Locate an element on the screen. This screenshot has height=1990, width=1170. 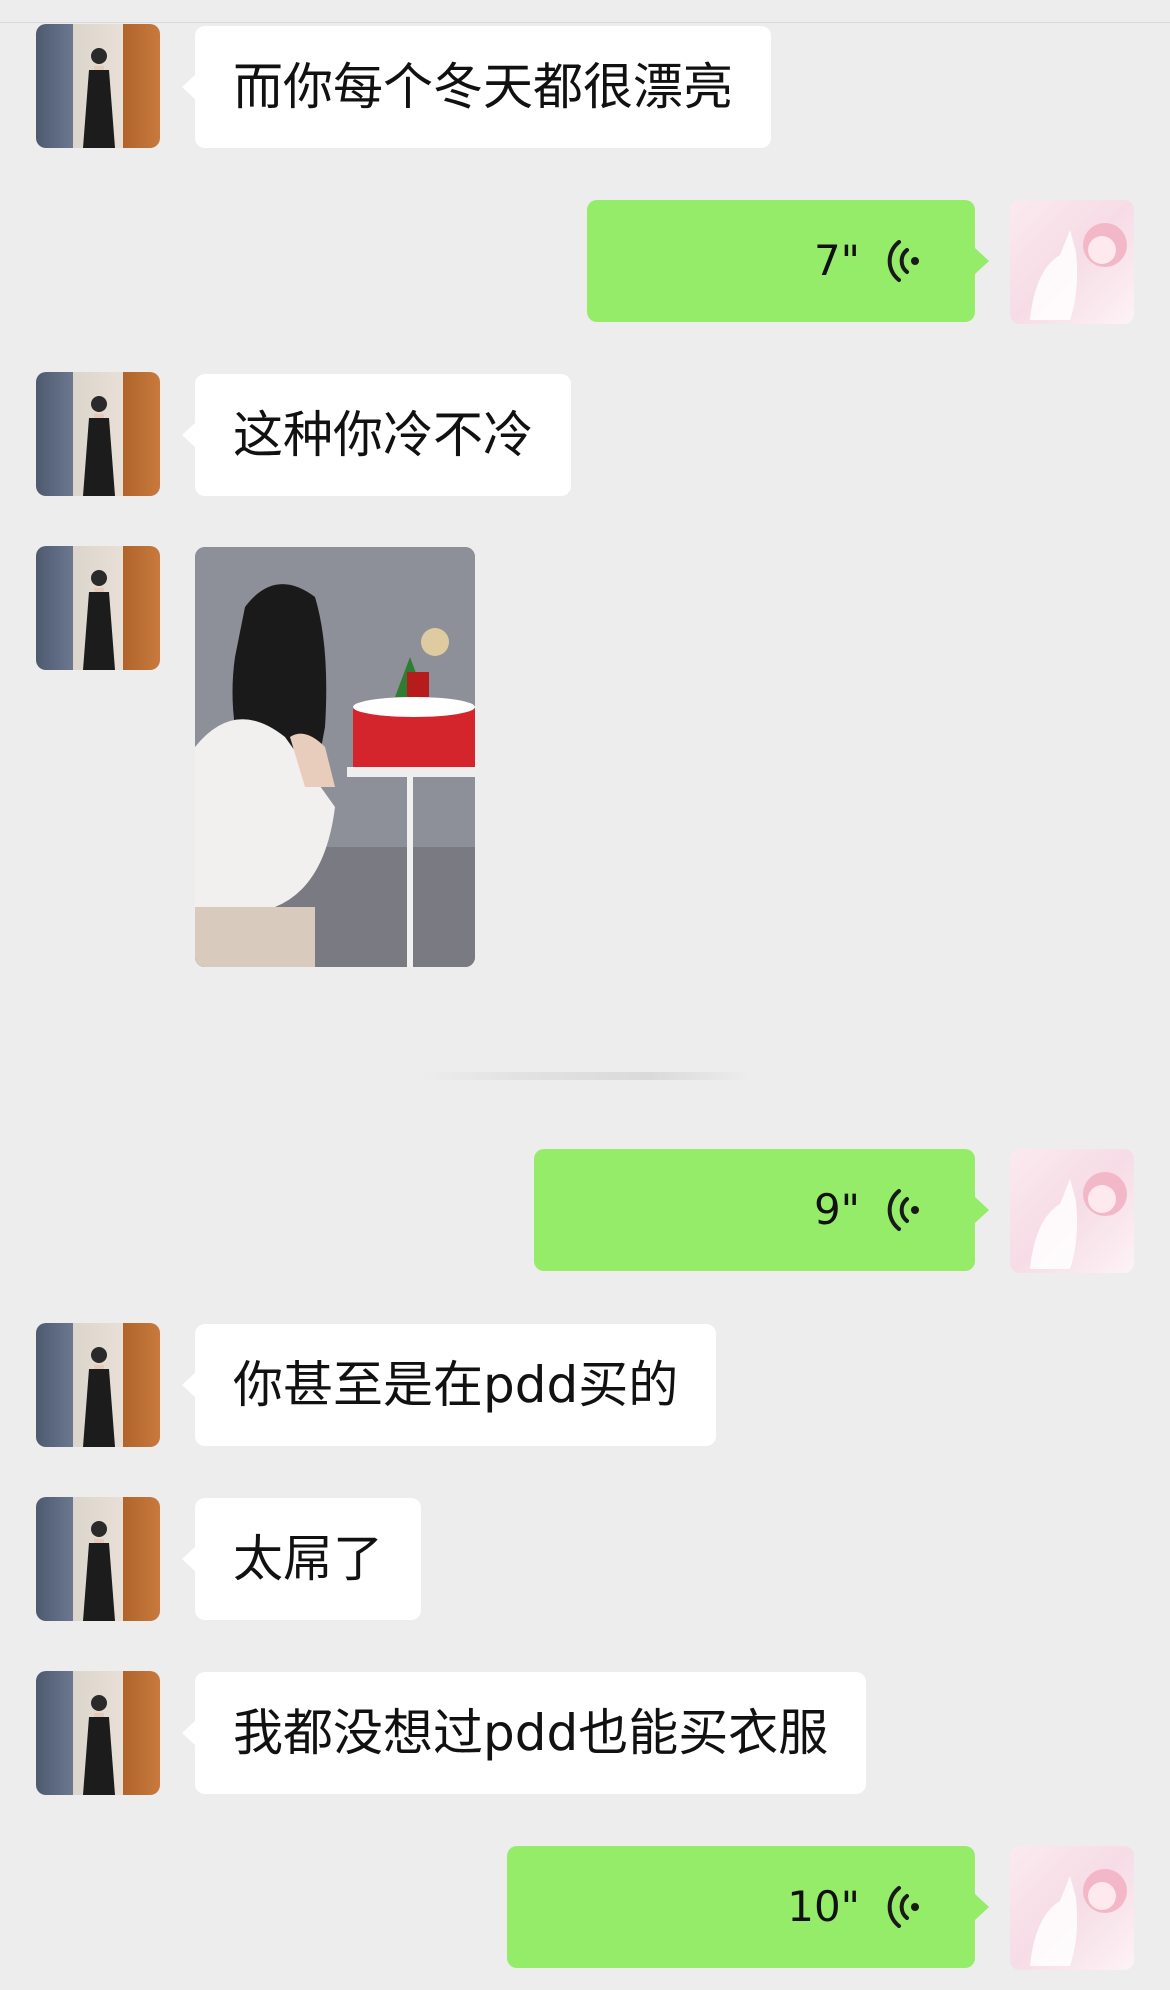
message-bubble: 你甚至是在pdd买的 is located at coordinates (449, 1385).